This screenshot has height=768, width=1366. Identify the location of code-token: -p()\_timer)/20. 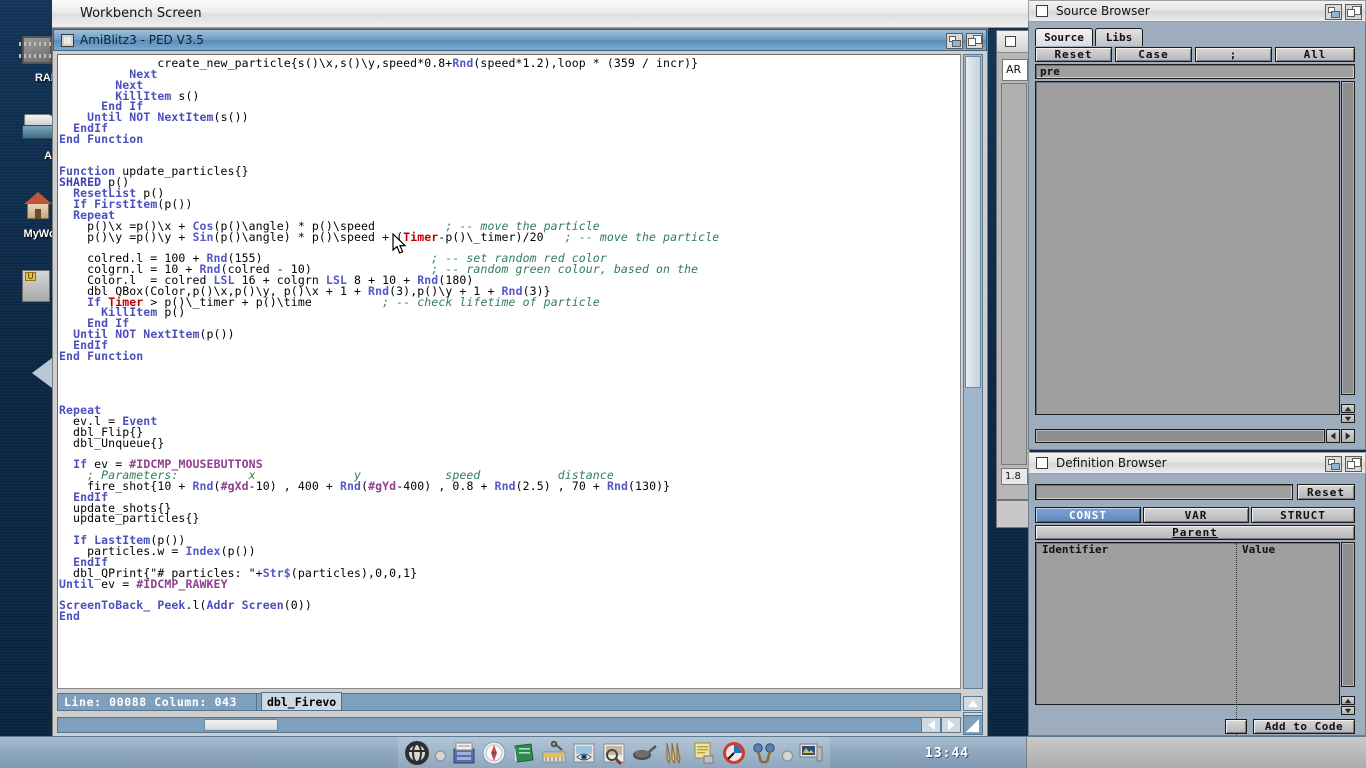
(491, 236).